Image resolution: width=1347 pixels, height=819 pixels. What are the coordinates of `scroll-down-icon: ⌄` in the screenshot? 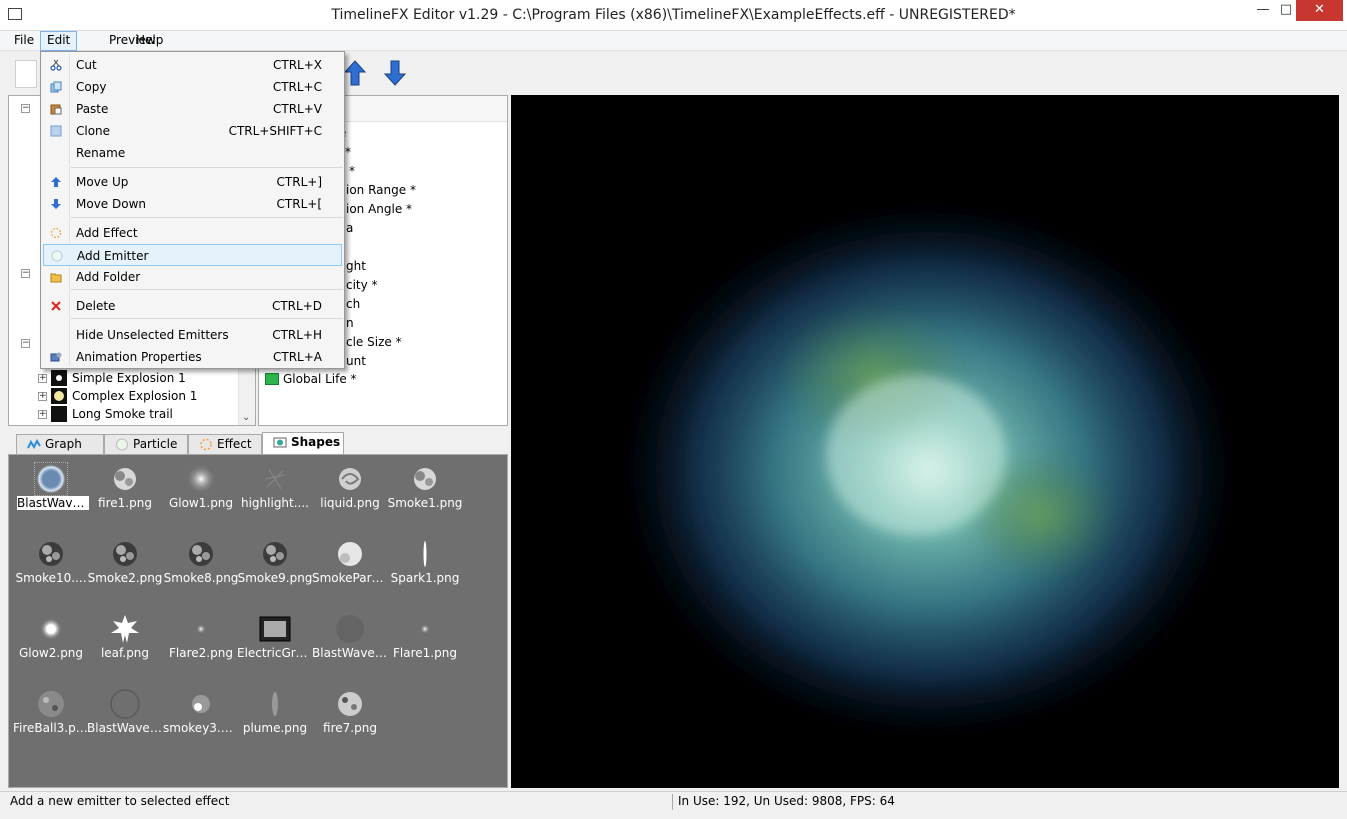 It's located at (246, 417).